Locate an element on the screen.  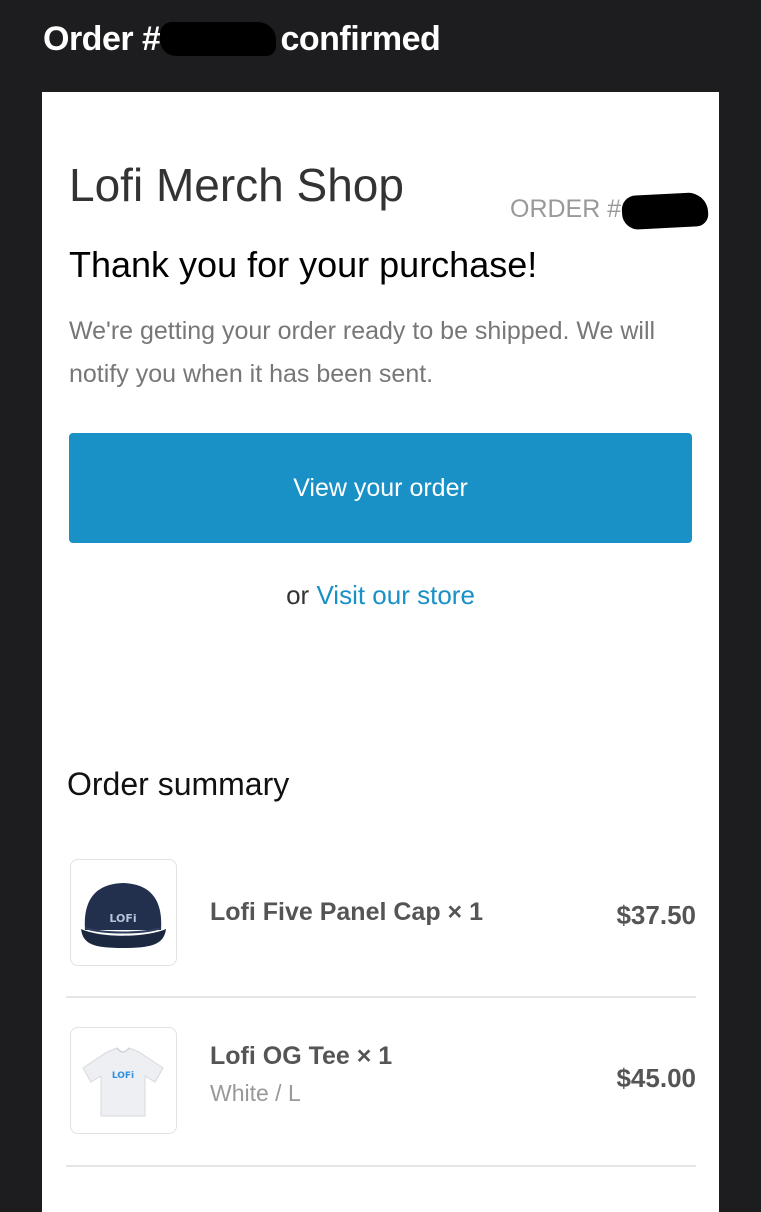
email-subject: Order # confirmed is located at coordinates (242, 39).